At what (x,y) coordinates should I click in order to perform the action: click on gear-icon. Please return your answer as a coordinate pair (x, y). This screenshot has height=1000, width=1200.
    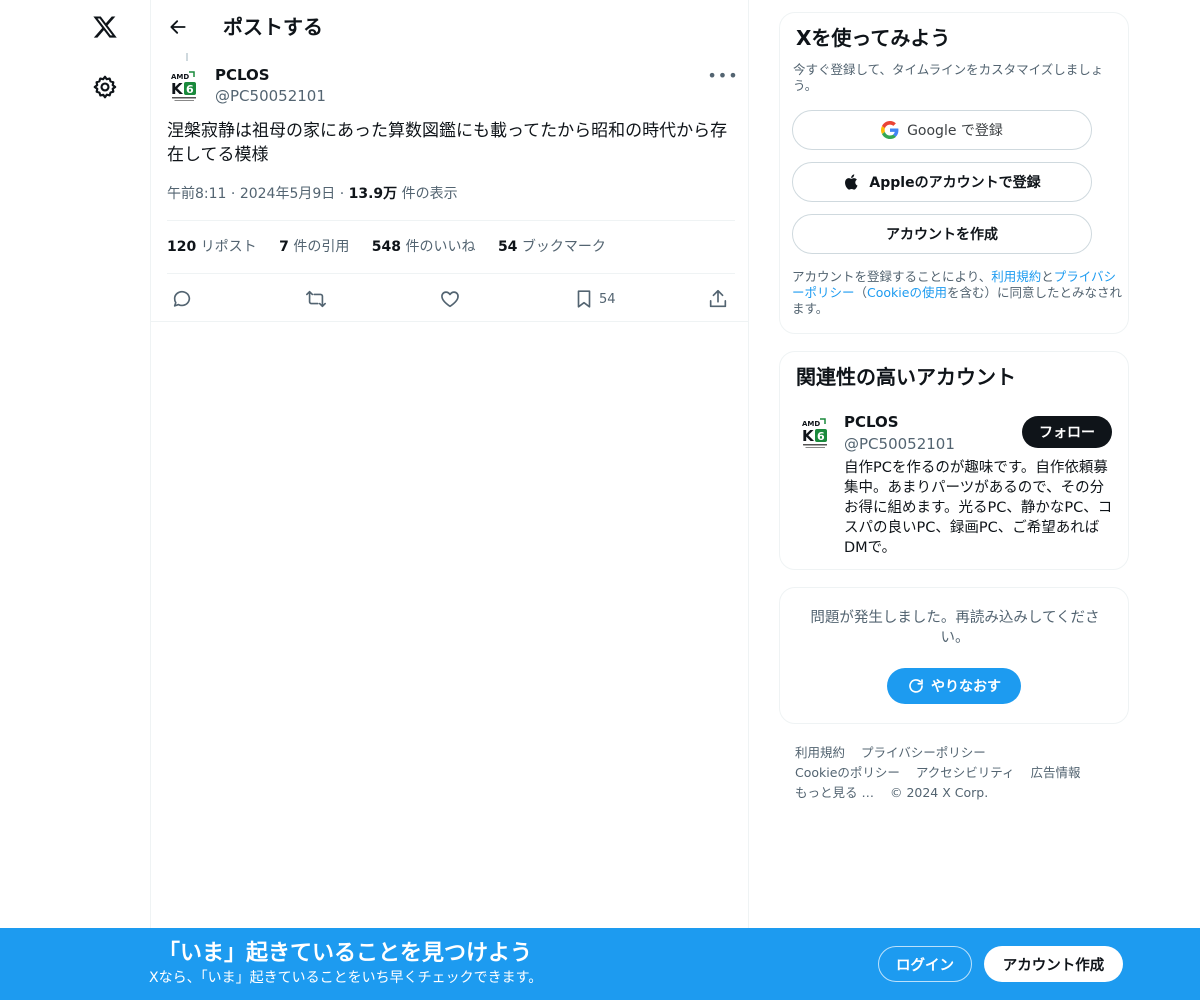
    Looking at the image, I should click on (105, 87).